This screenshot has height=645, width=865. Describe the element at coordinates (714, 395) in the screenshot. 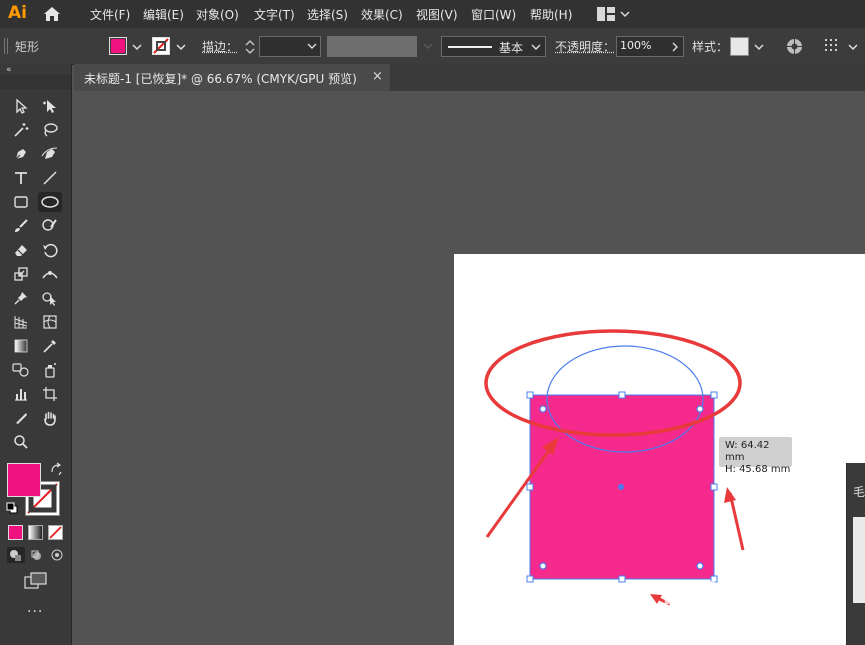

I see `handle-top-right` at that location.